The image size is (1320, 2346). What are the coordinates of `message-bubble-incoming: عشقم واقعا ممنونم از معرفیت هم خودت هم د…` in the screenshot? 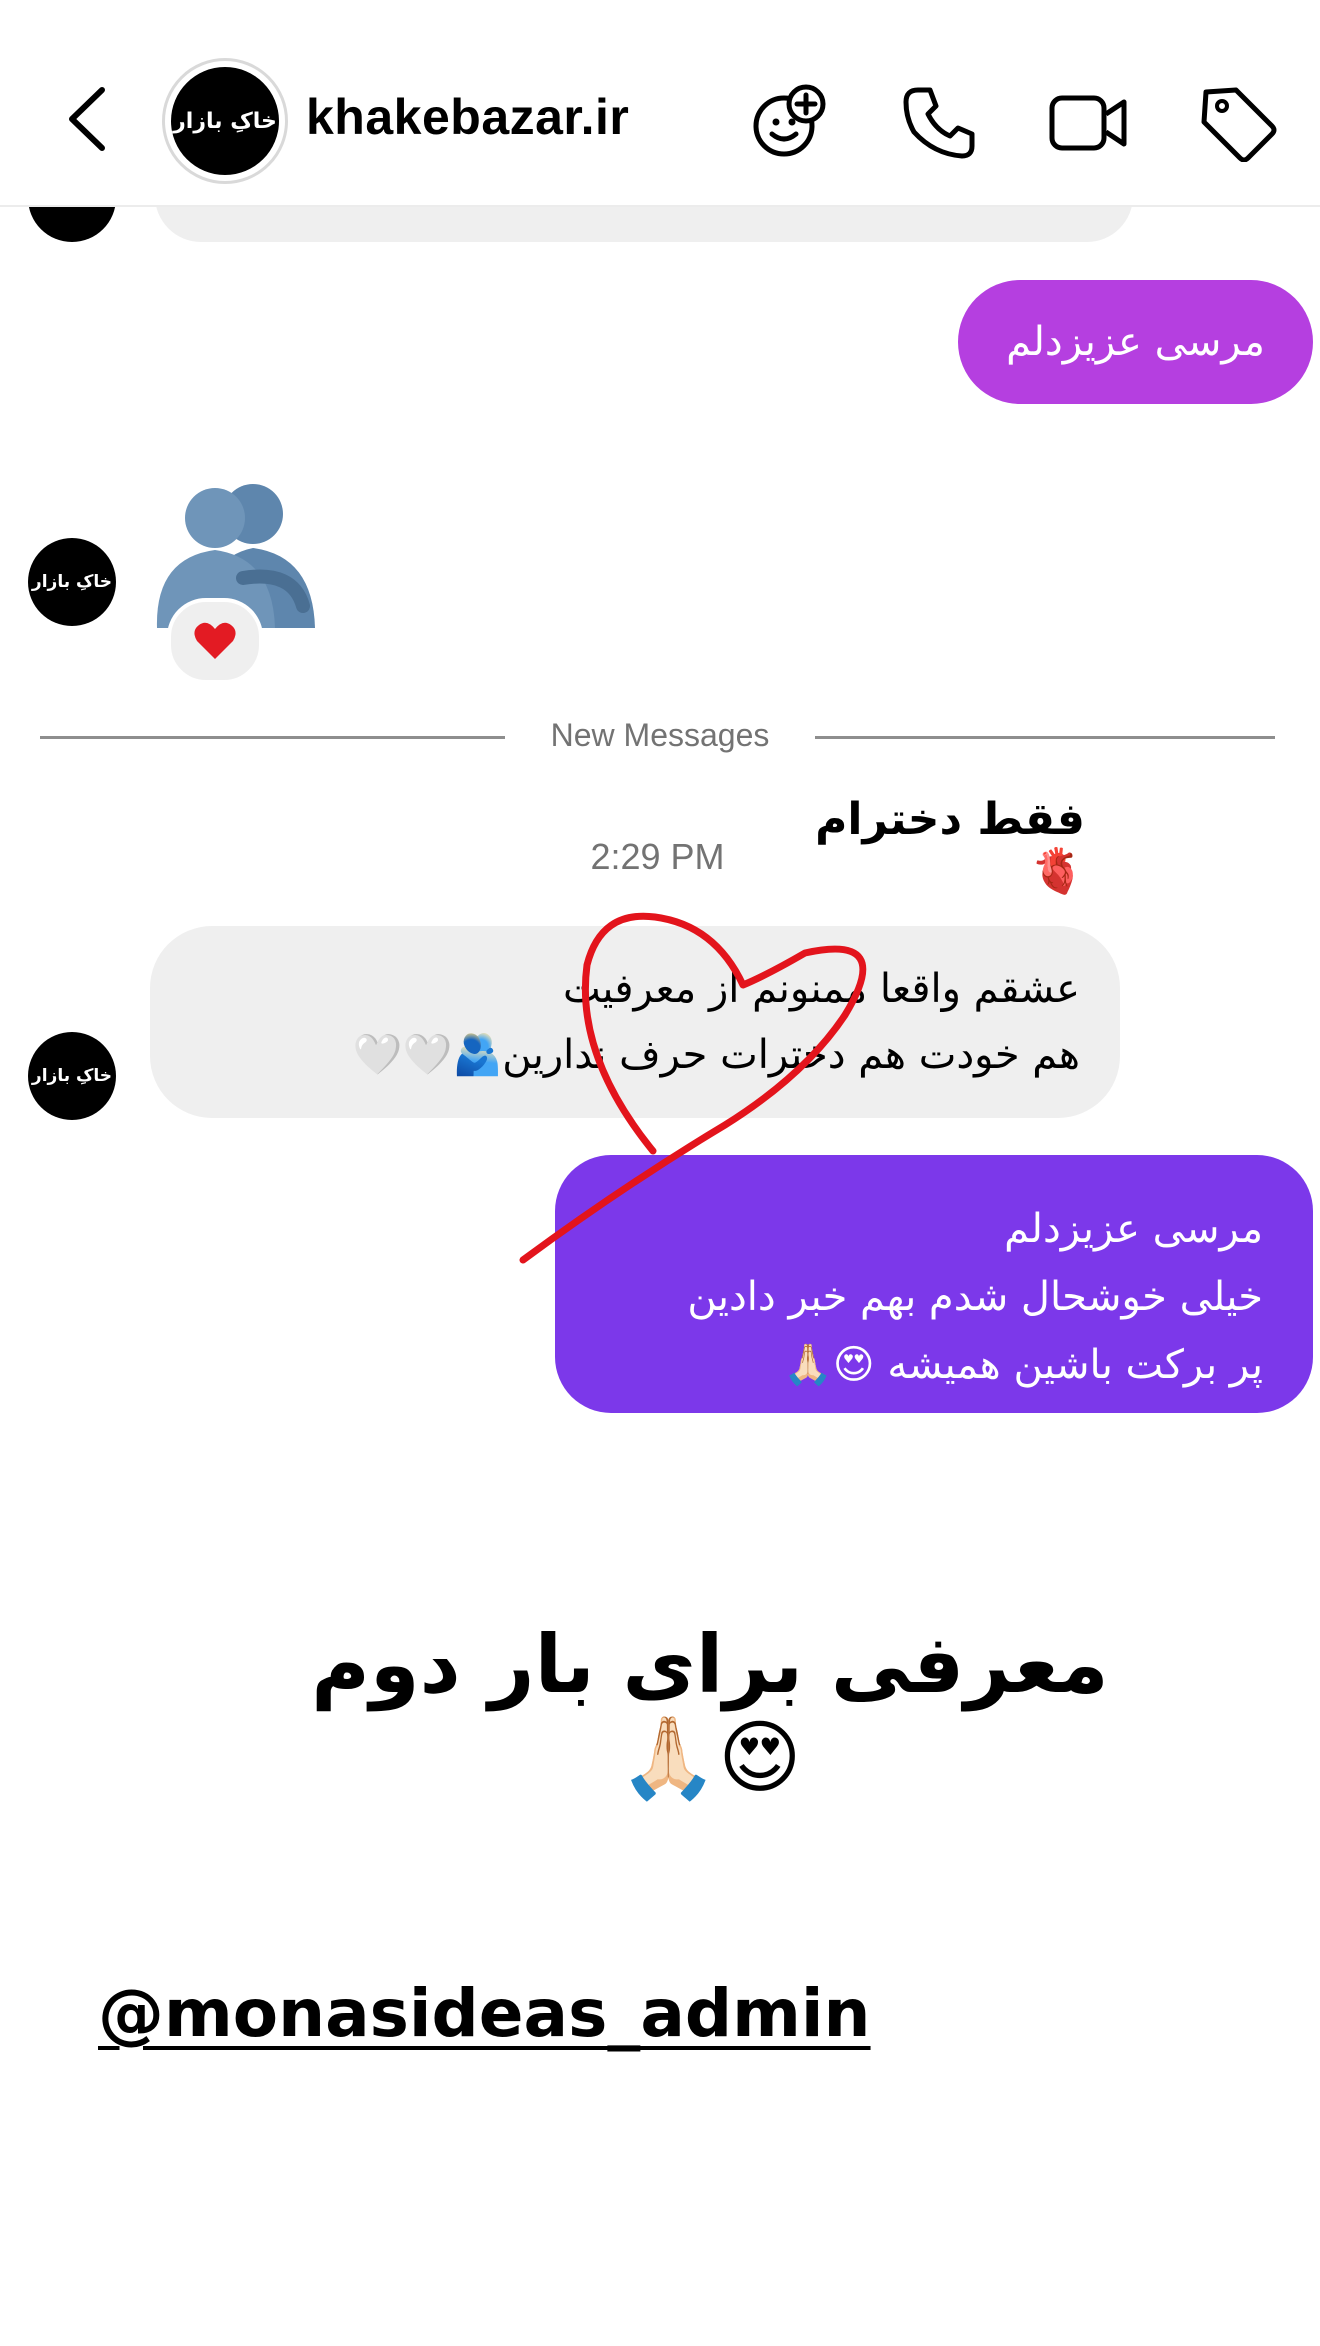 It's located at (635, 1022).